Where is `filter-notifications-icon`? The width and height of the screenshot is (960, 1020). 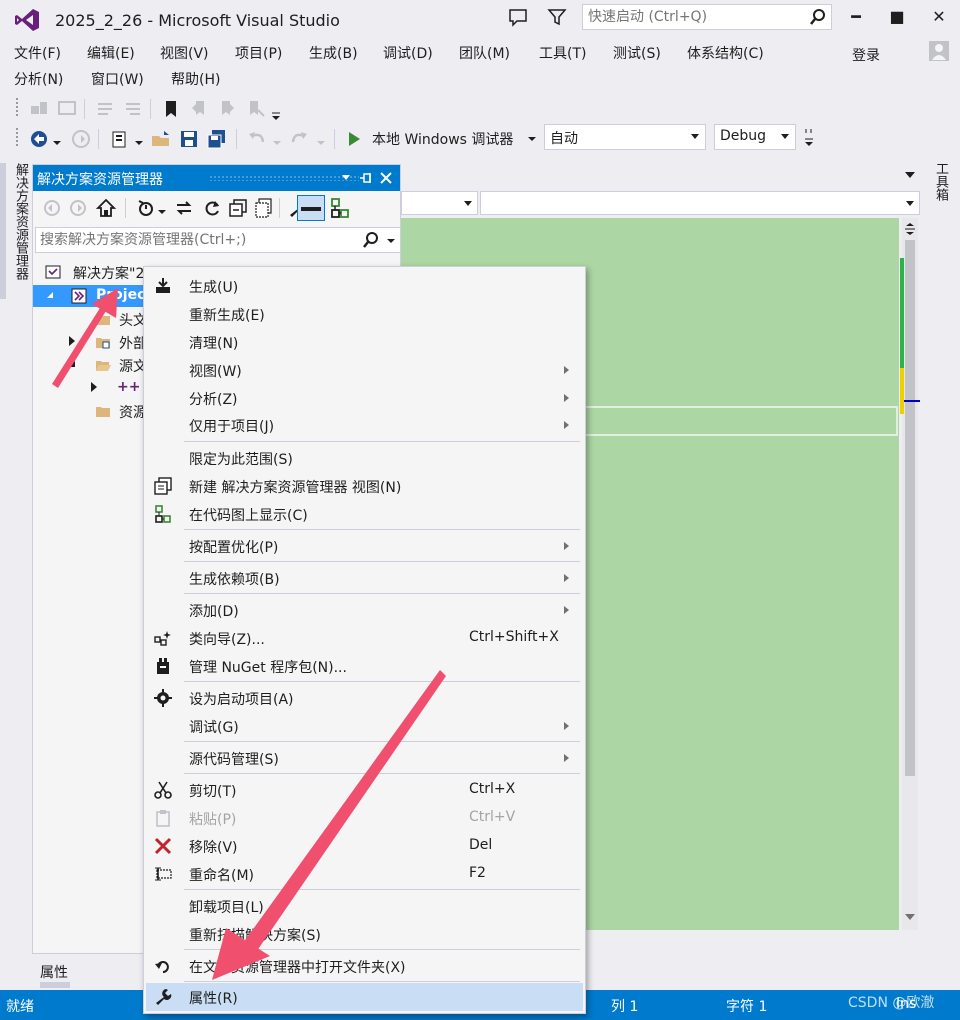 filter-notifications-icon is located at coordinates (557, 17).